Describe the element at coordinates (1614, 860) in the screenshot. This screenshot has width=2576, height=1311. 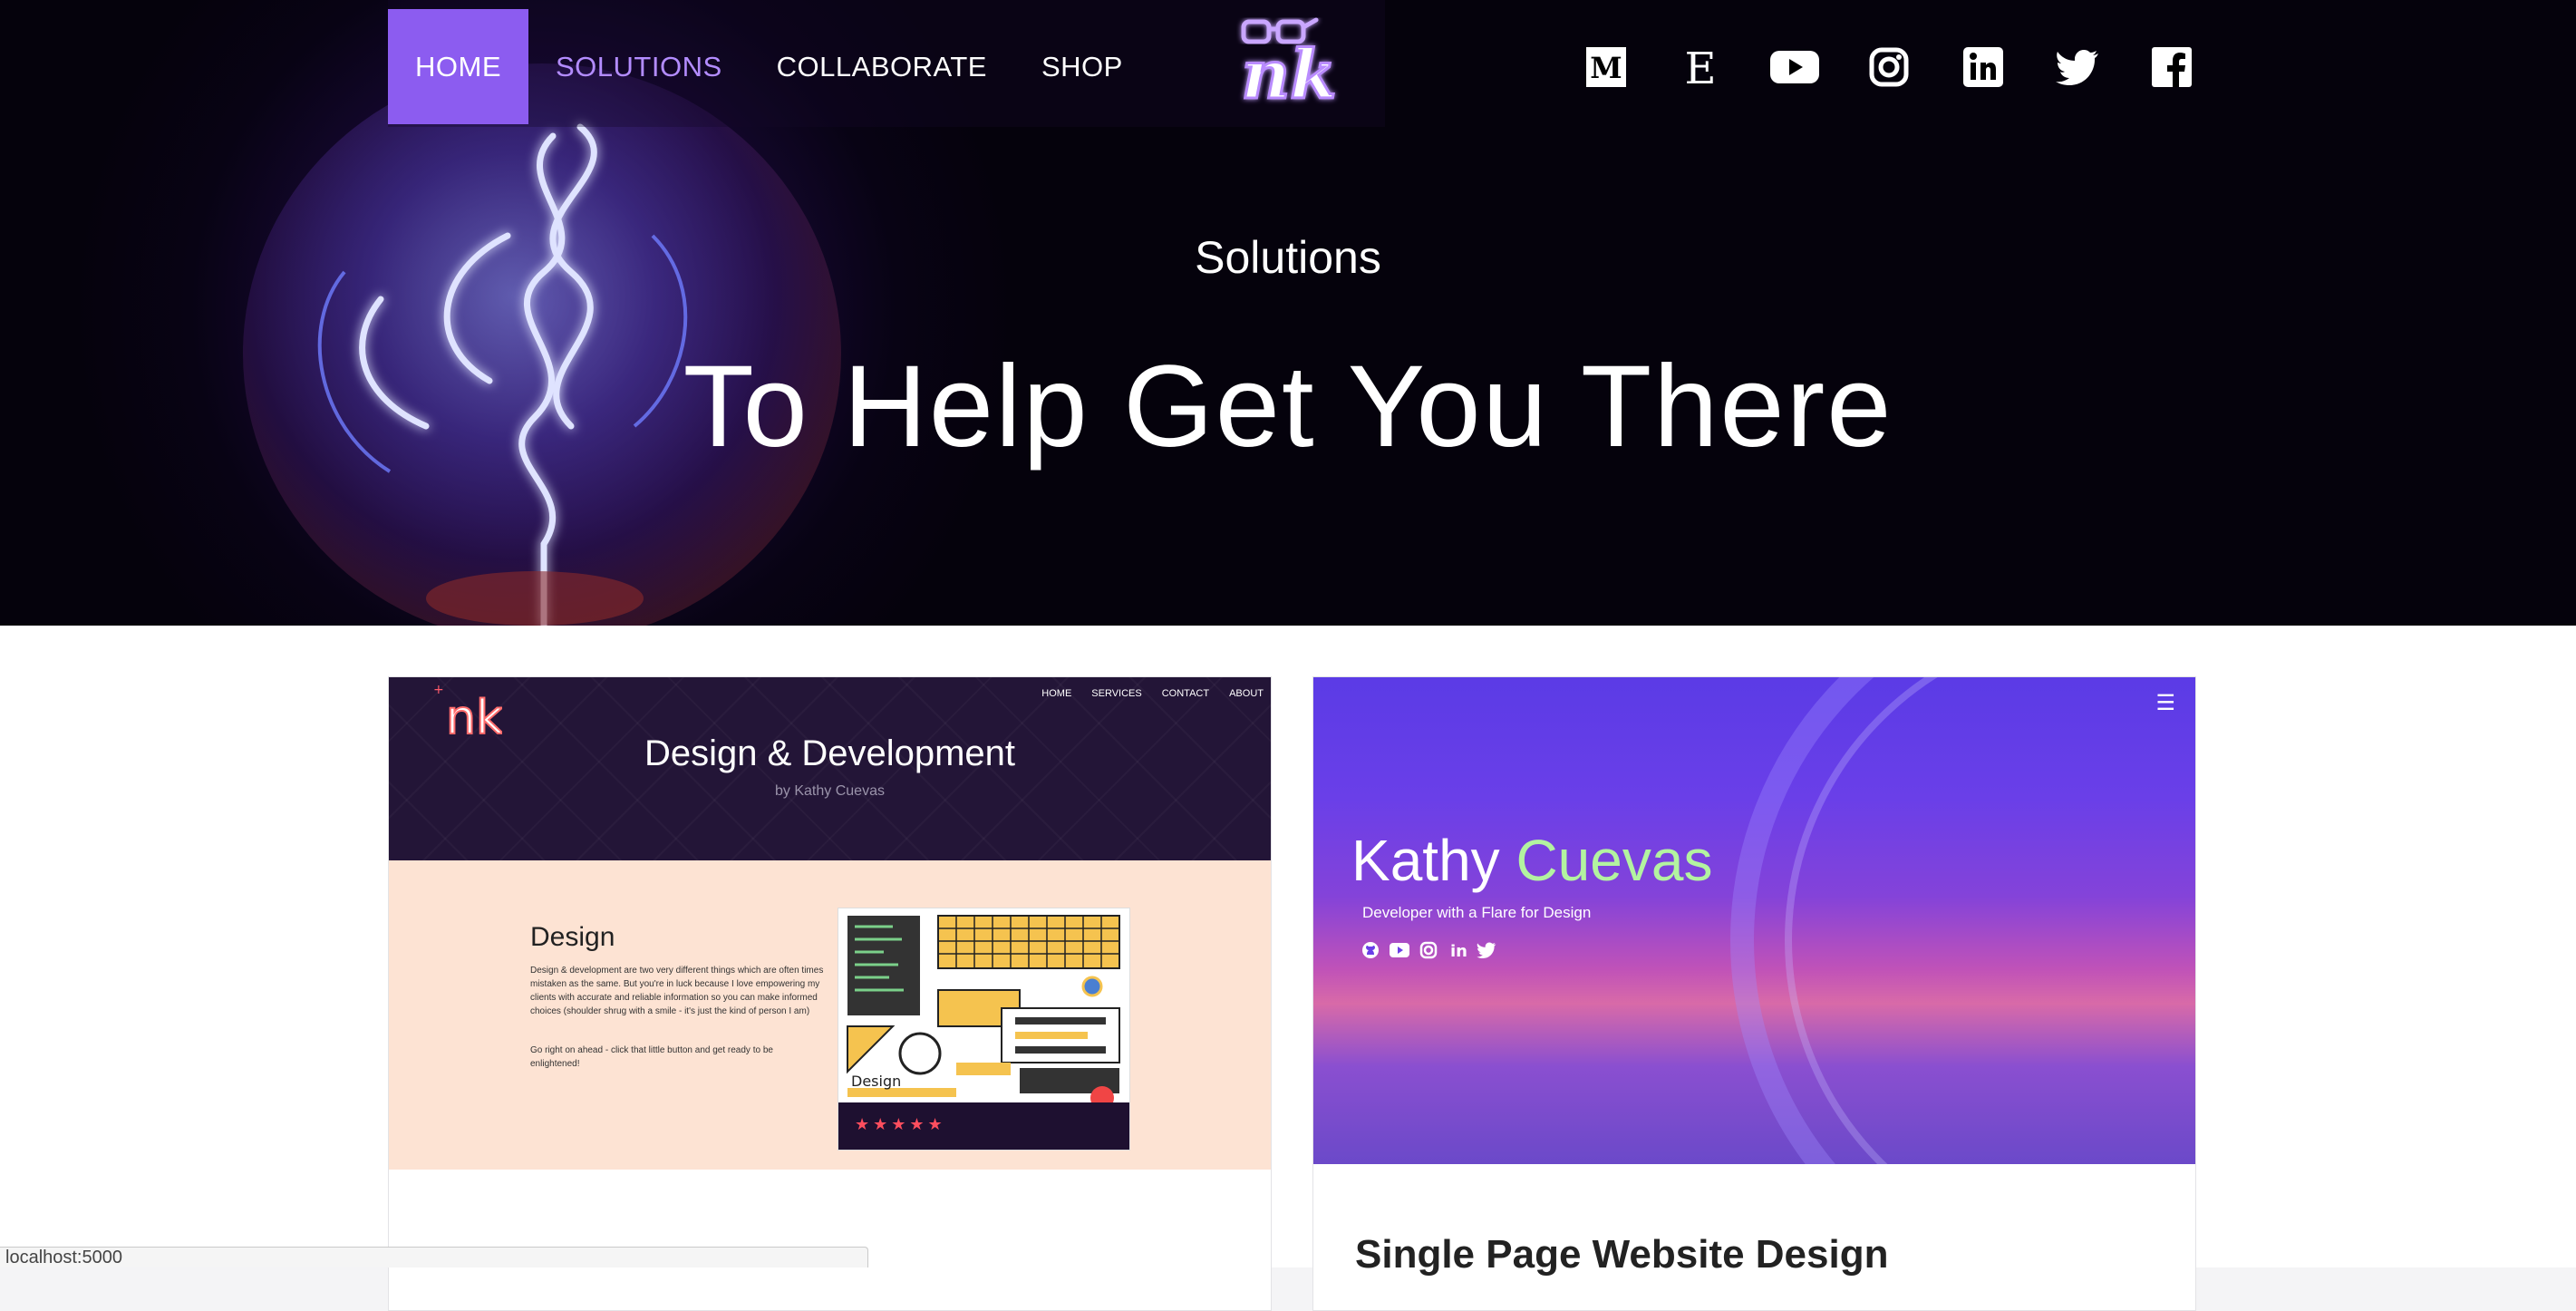
I see `thumbnail-name-last: Cuevas` at that location.